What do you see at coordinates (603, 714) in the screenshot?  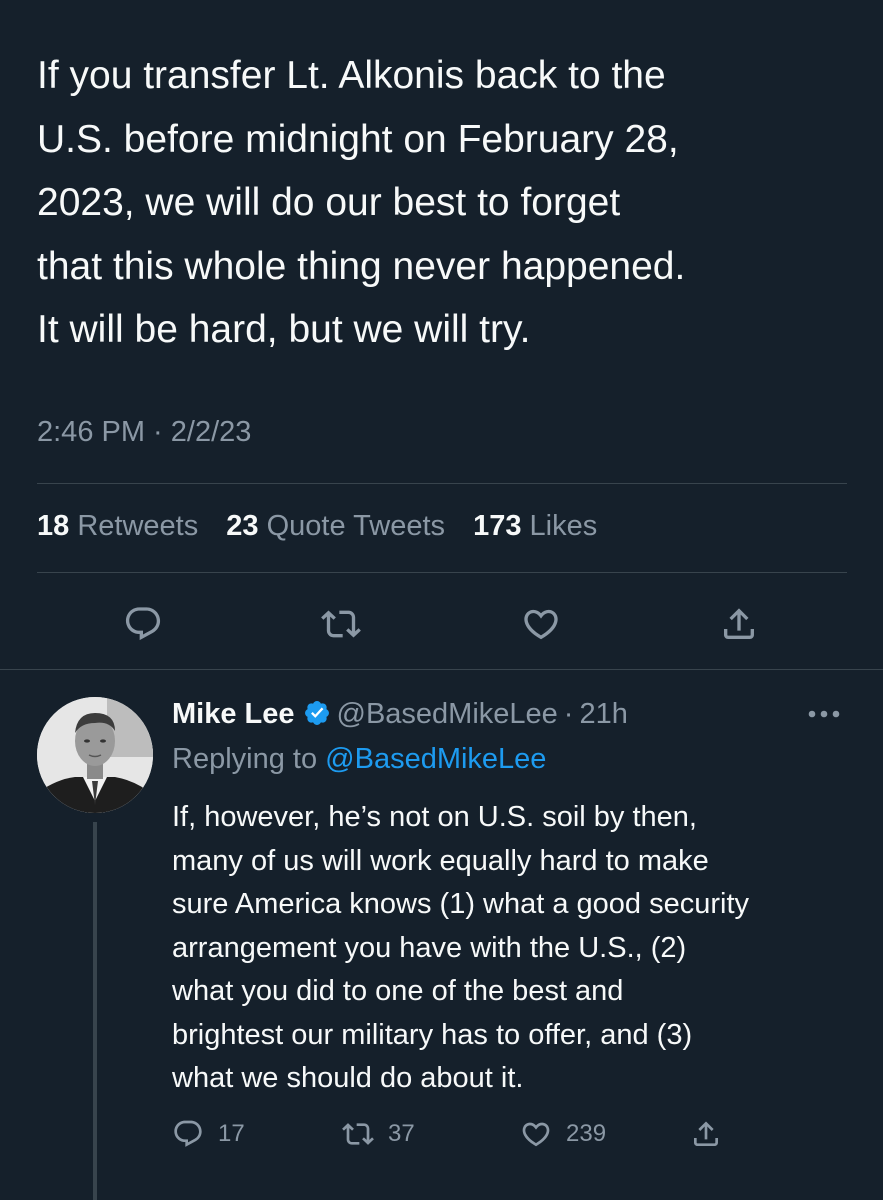 I see `reply-time: 21h` at bounding box center [603, 714].